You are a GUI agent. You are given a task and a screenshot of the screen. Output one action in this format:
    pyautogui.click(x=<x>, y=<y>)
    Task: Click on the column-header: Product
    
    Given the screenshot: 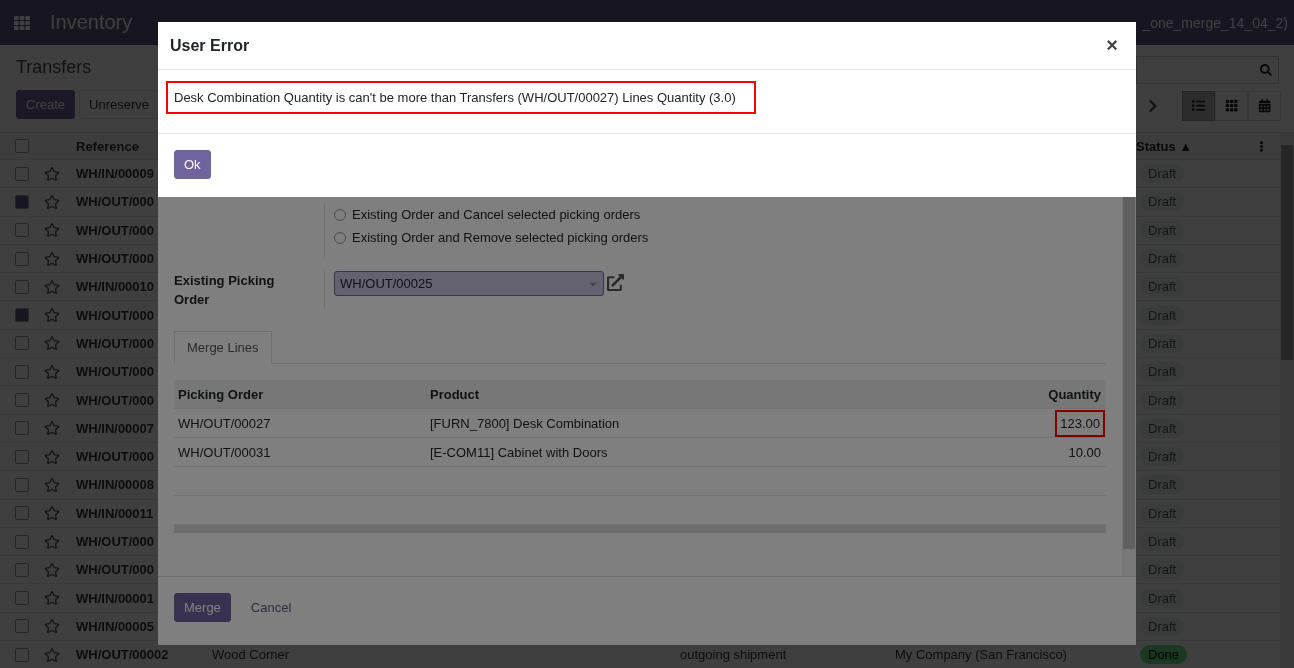 What is the action you would take?
    pyautogui.click(x=455, y=394)
    